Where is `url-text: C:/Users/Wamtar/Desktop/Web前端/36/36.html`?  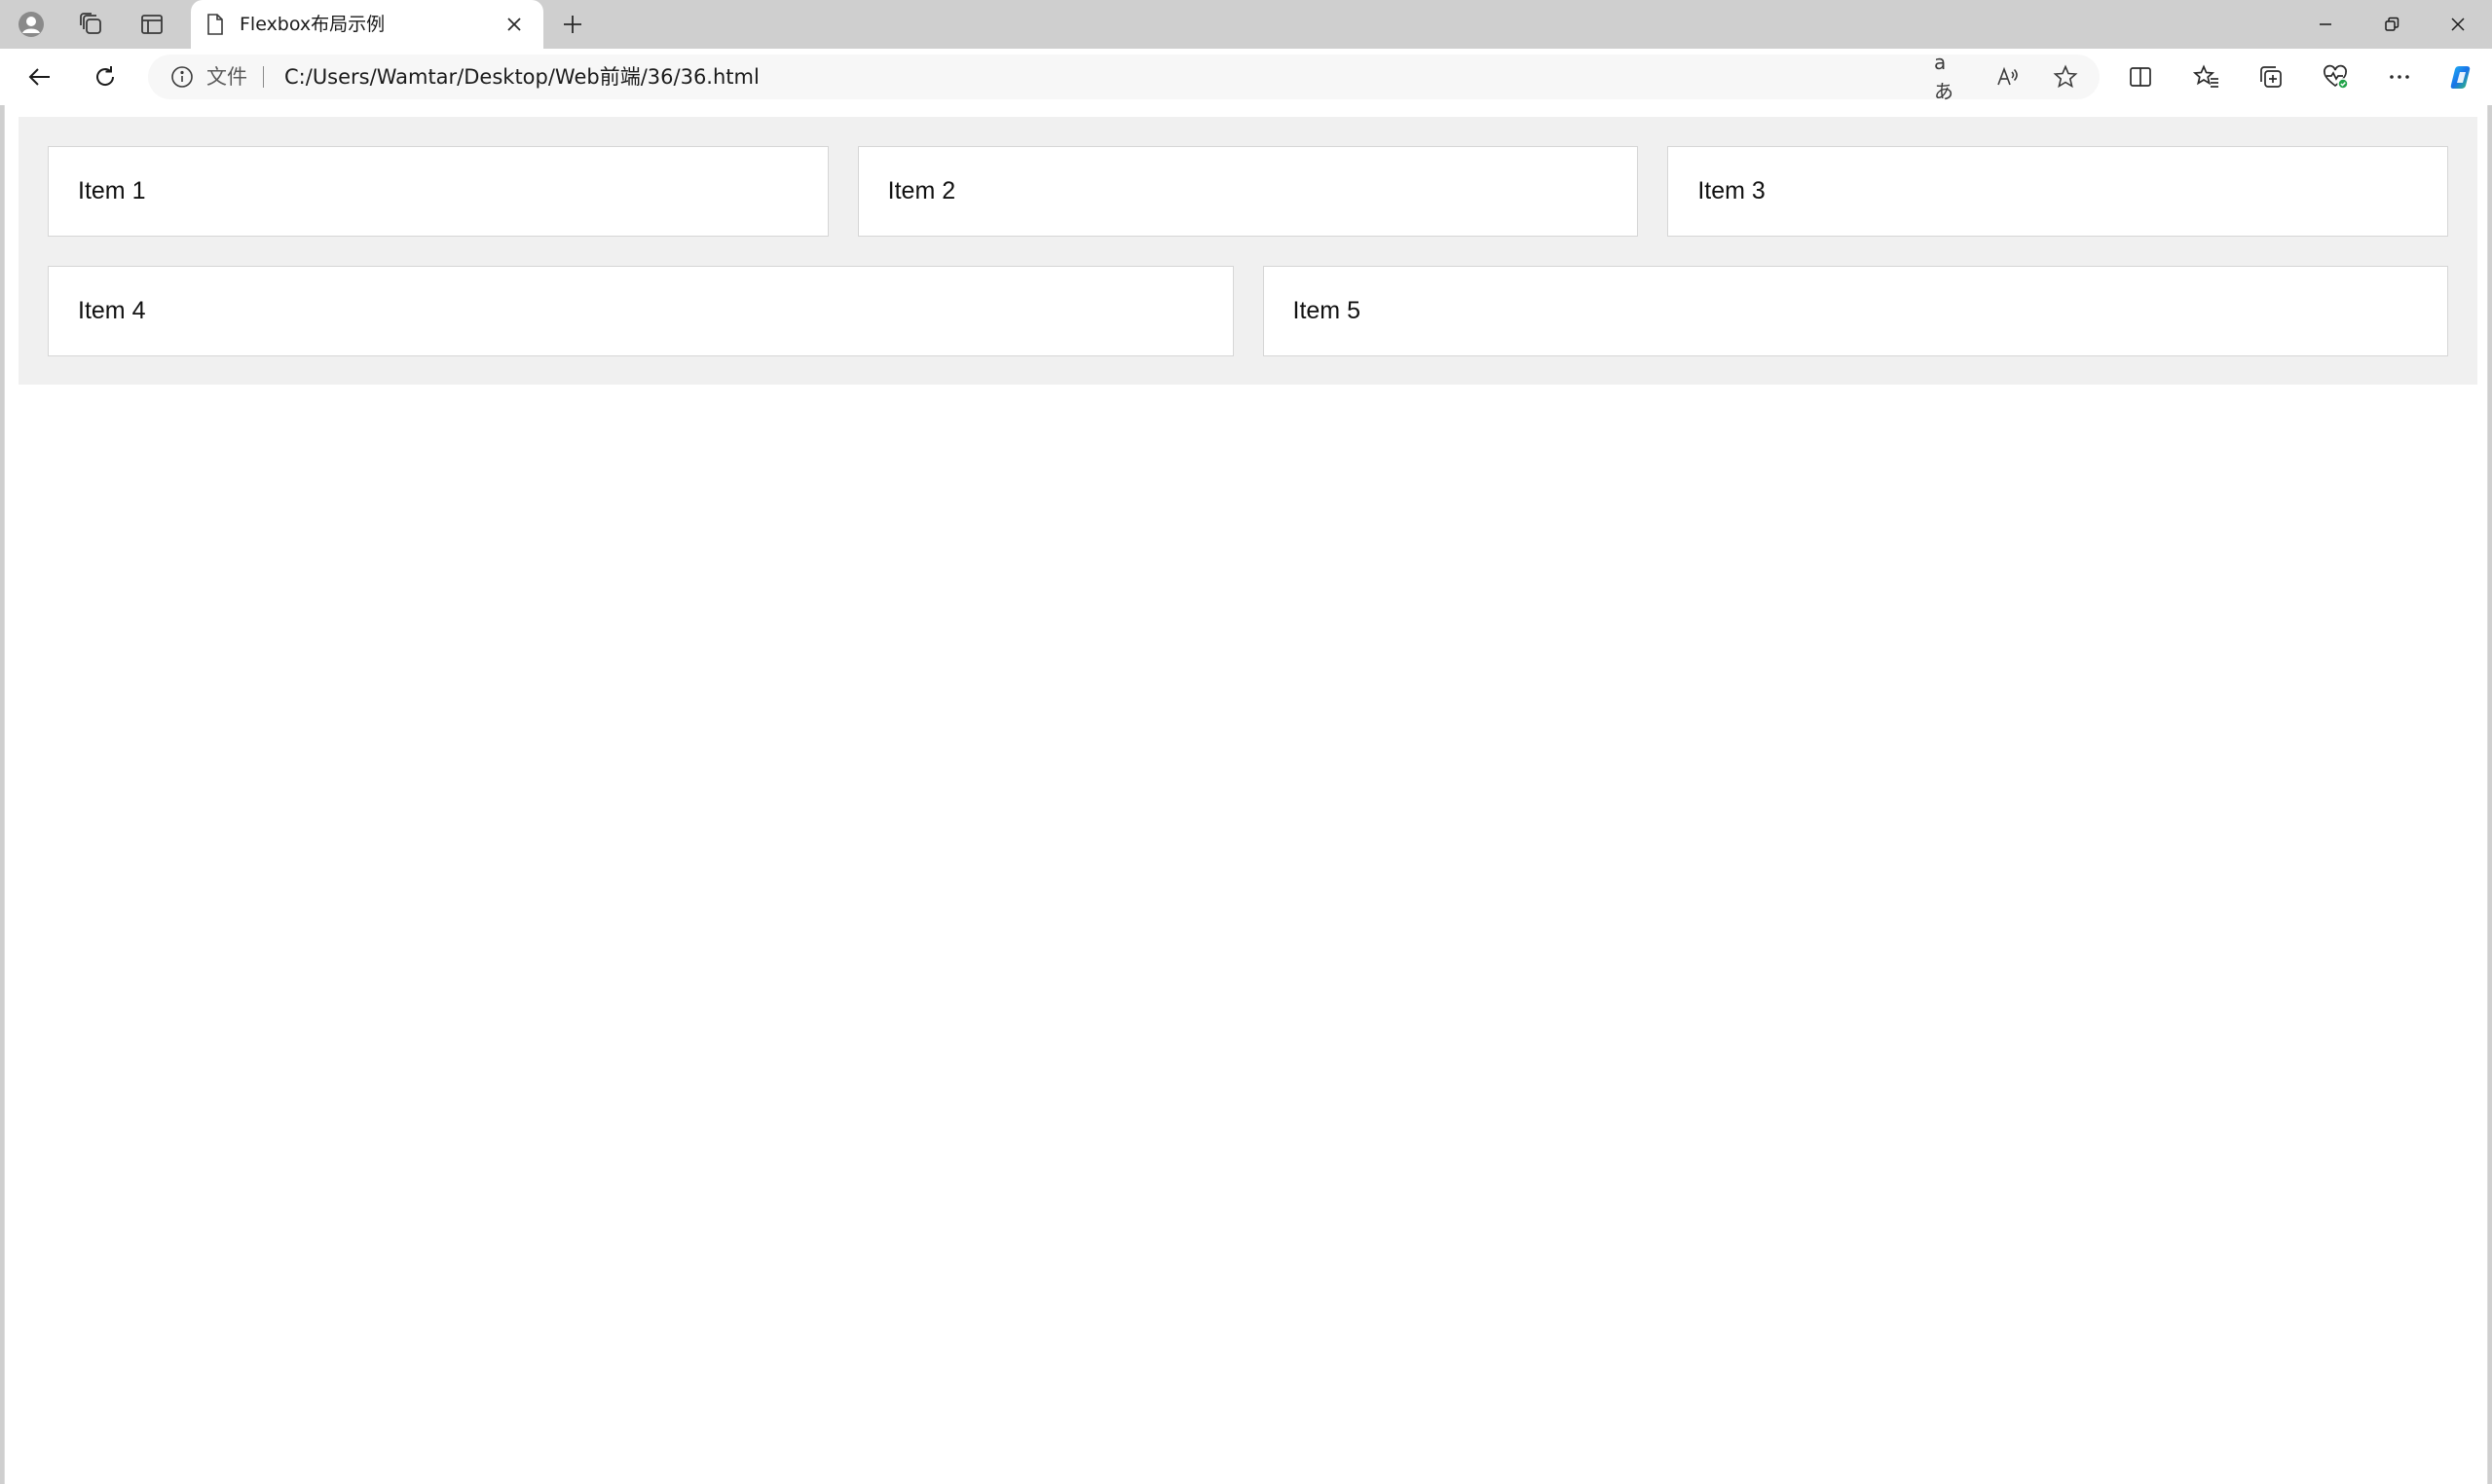 url-text: C:/Users/Wamtar/Desktop/Web前端/36/36.html is located at coordinates (522, 77).